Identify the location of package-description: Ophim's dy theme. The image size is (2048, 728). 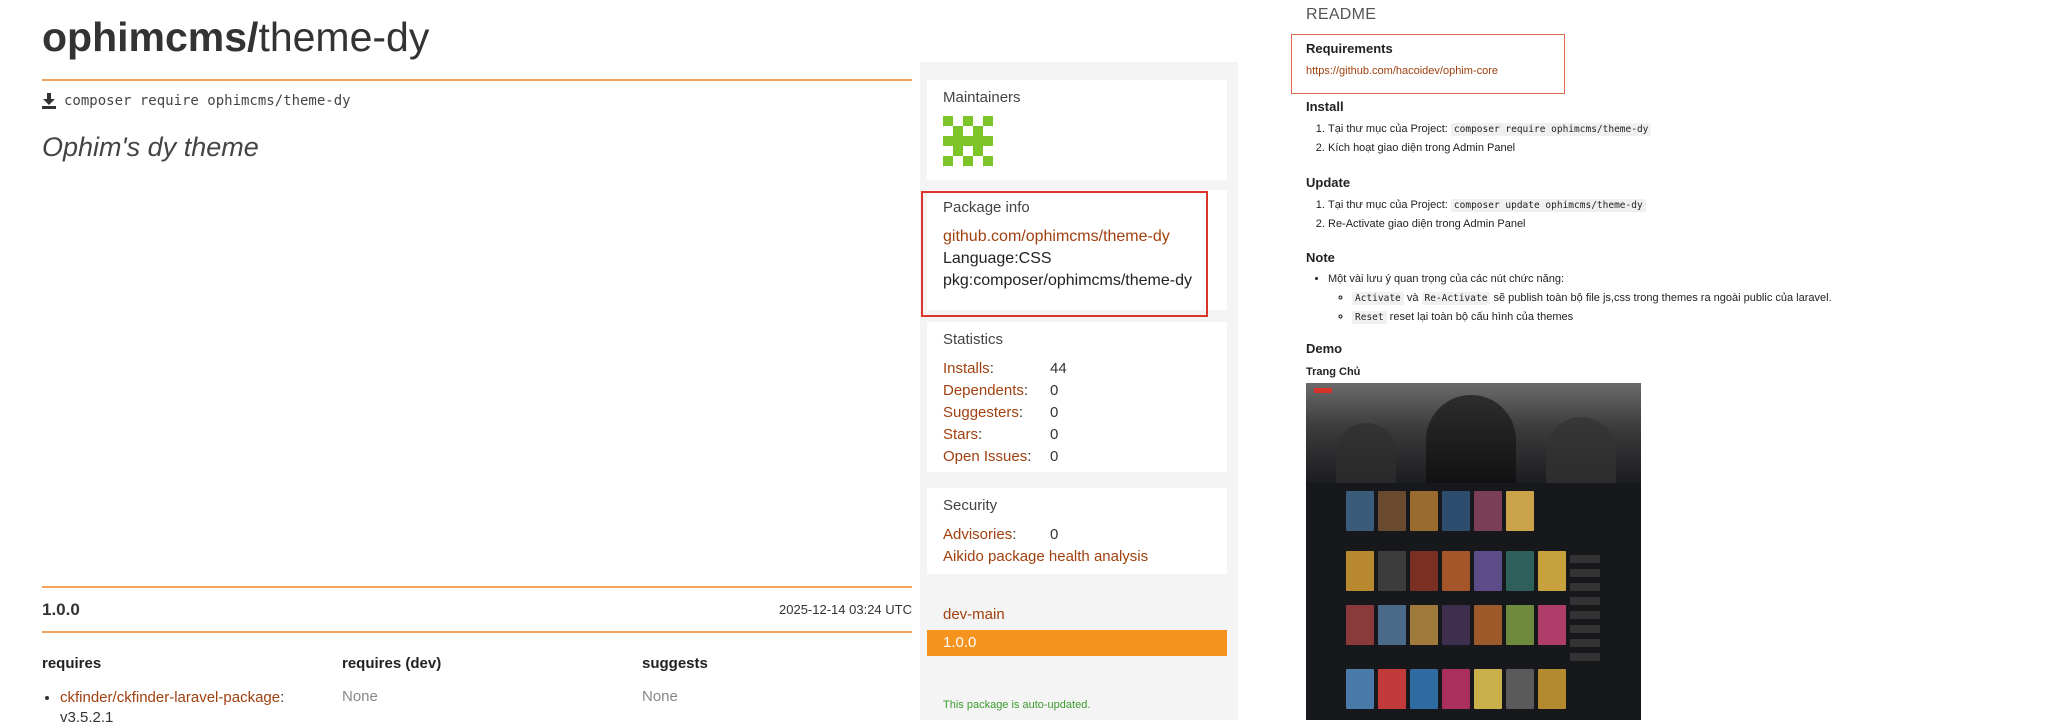
(150, 147).